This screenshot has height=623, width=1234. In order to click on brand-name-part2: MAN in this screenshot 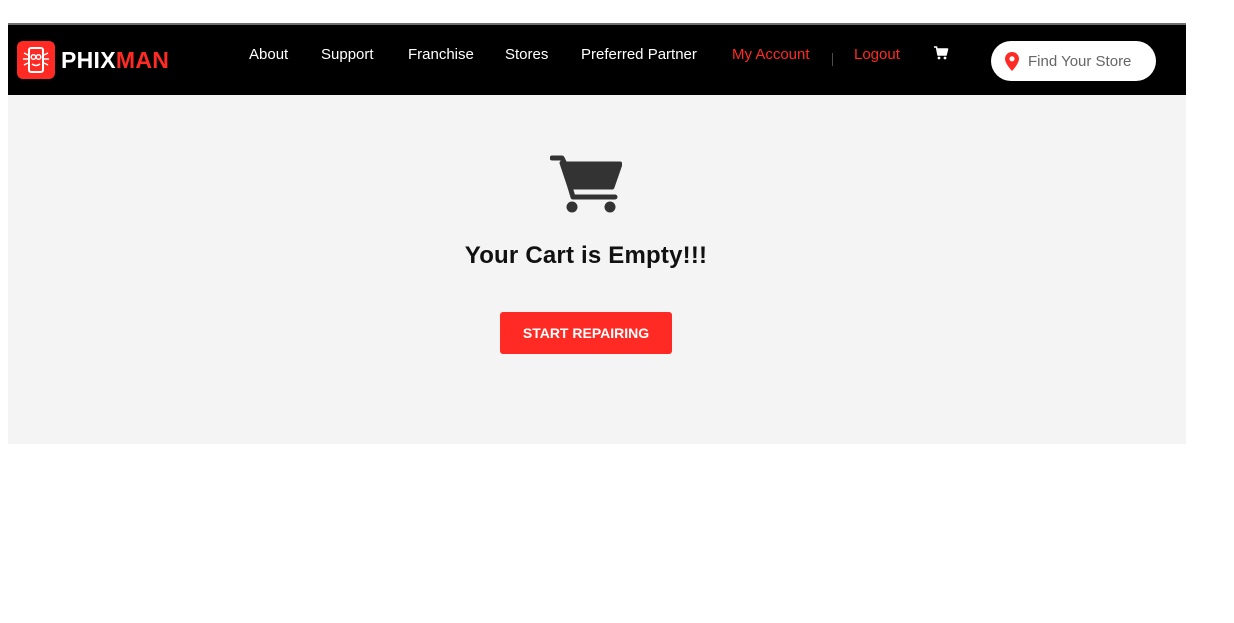, I will do `click(142, 59)`.